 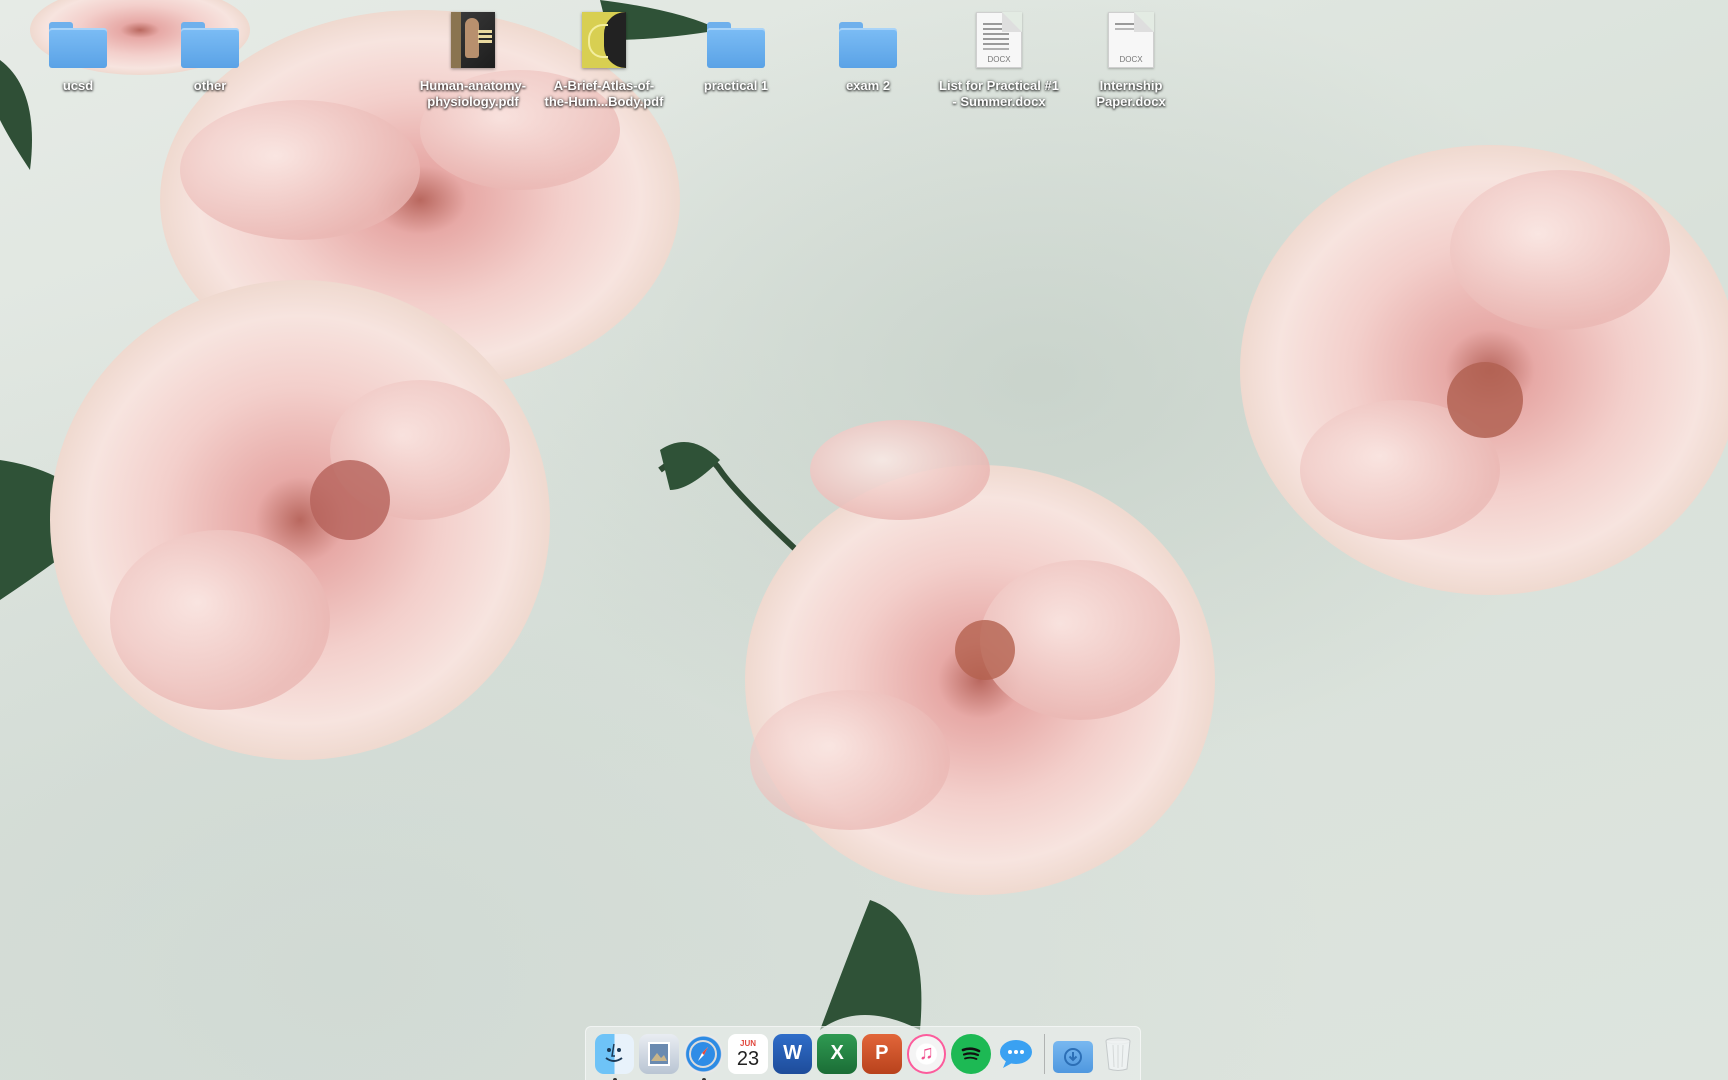 I want to click on dock-messages, so click(x=1016, y=1054).